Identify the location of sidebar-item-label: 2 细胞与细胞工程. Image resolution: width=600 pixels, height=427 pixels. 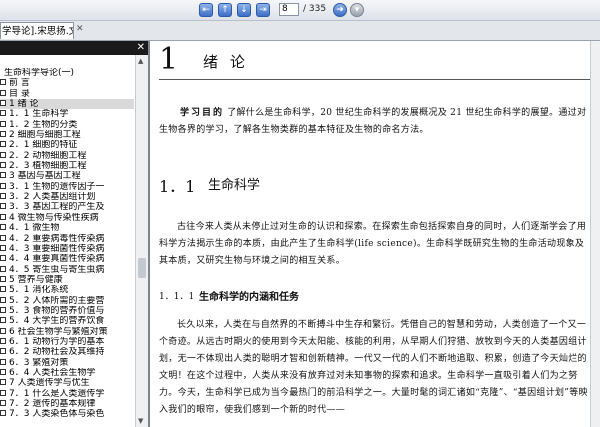
(45, 135).